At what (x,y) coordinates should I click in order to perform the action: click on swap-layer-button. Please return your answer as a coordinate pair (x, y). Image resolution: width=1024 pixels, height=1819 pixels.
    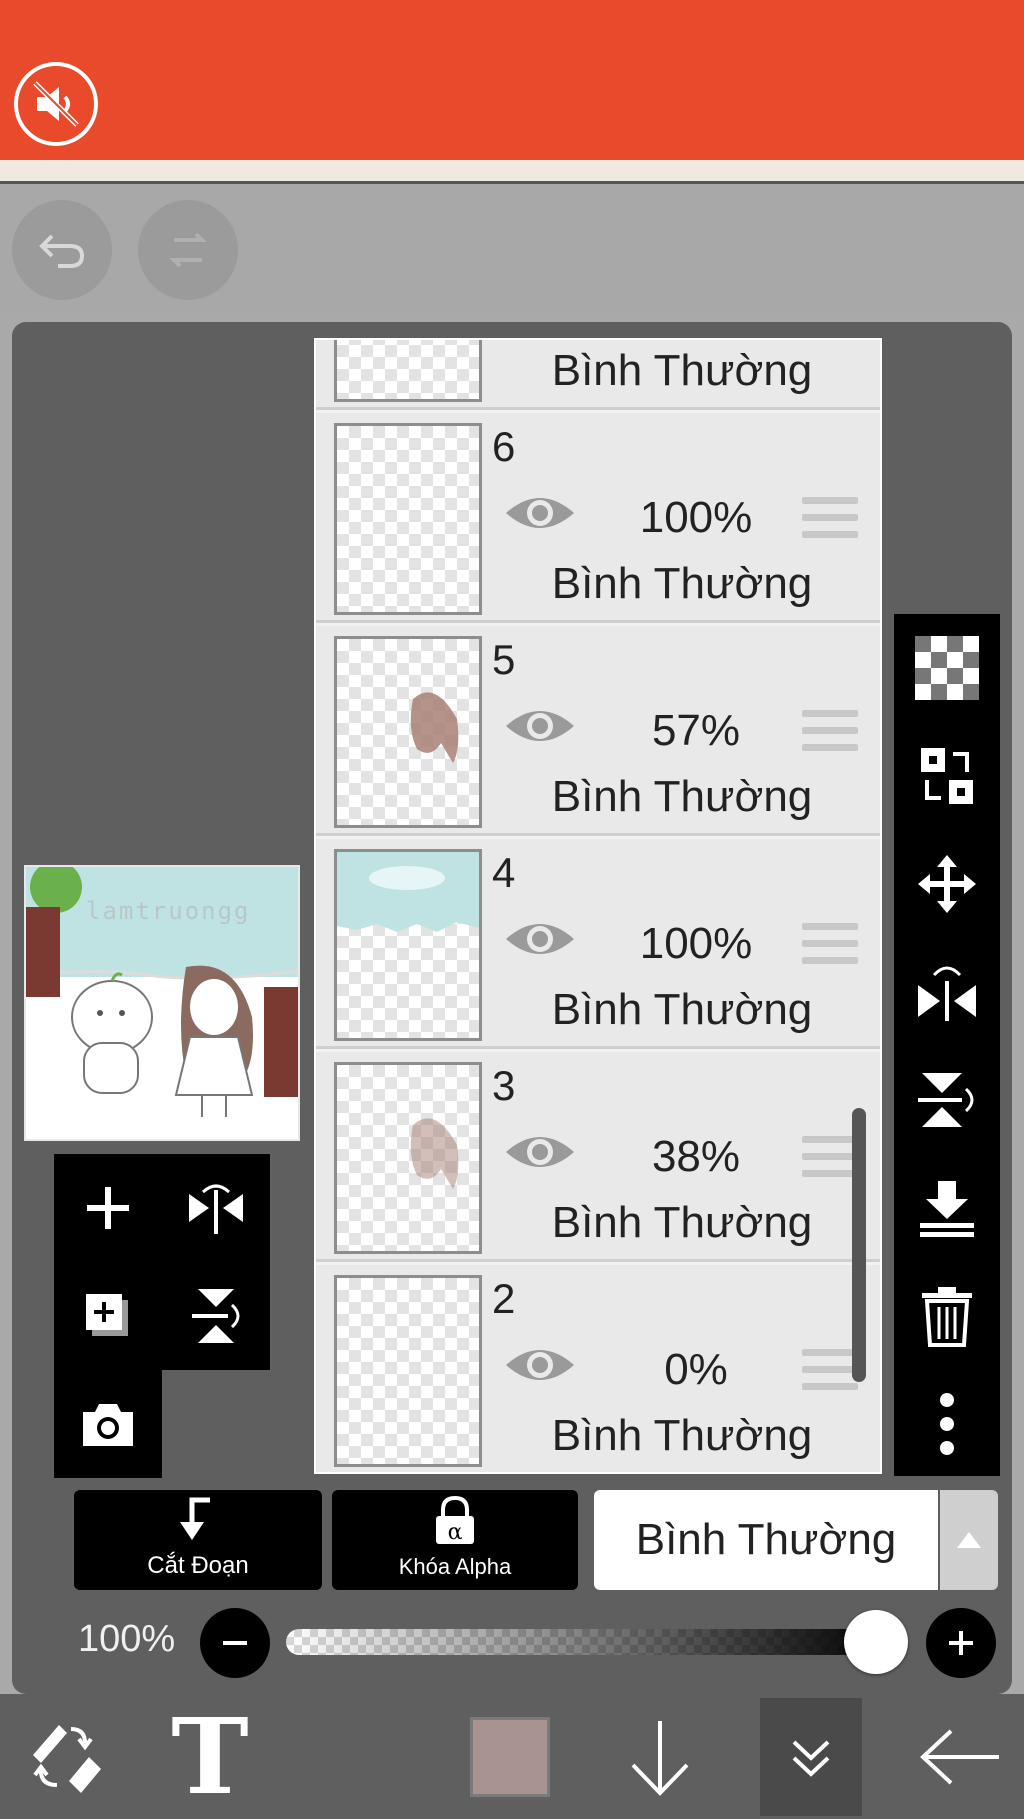
    Looking at the image, I should click on (947, 776).